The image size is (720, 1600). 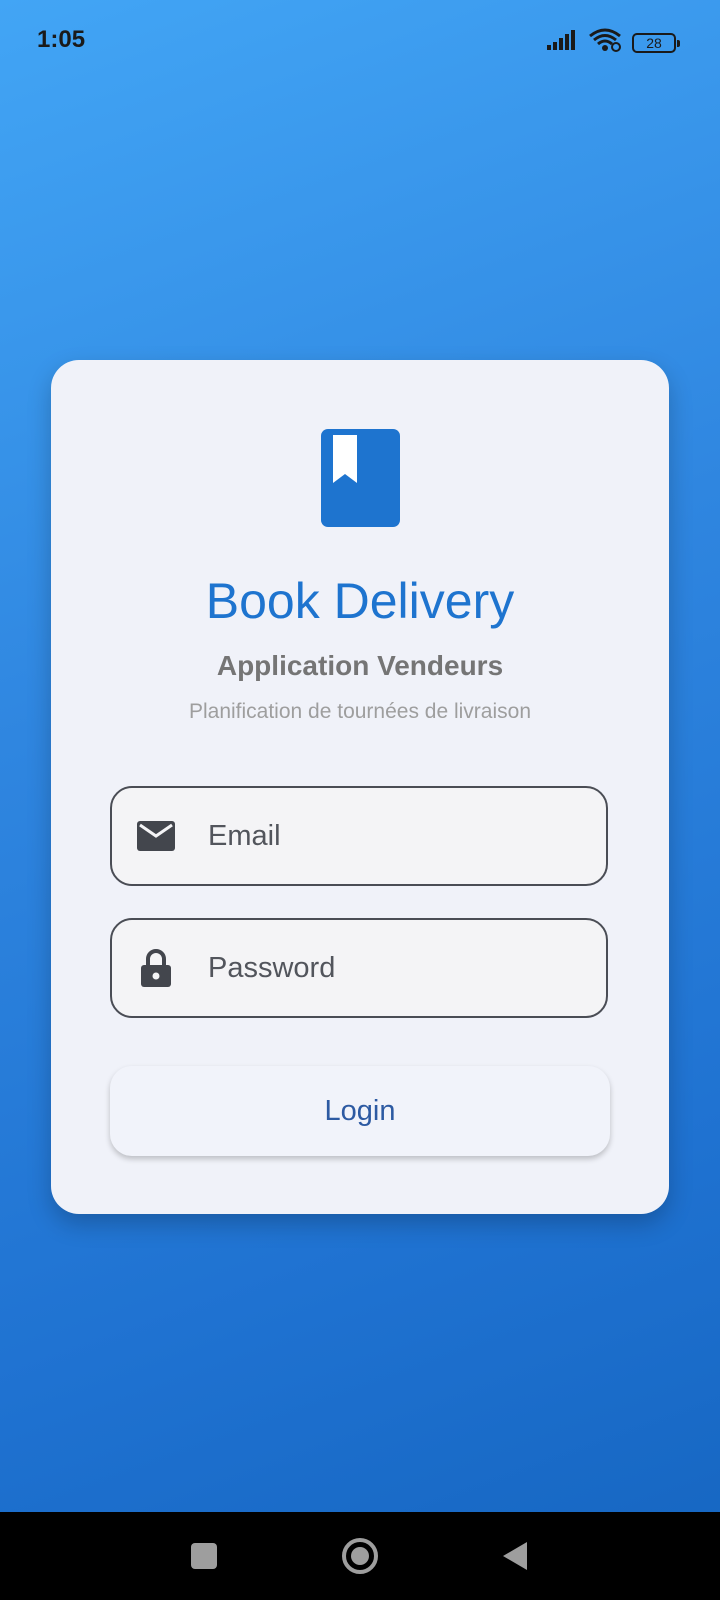 What do you see at coordinates (360, 478) in the screenshot?
I see `book-bookmark-icon` at bounding box center [360, 478].